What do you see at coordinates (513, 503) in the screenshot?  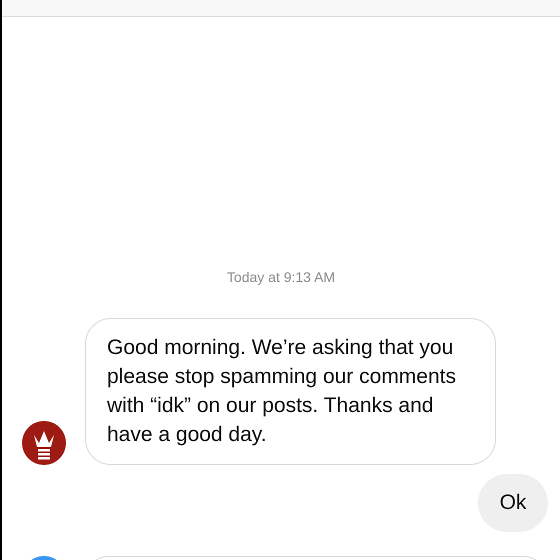 I see `message-bubble: Ok` at bounding box center [513, 503].